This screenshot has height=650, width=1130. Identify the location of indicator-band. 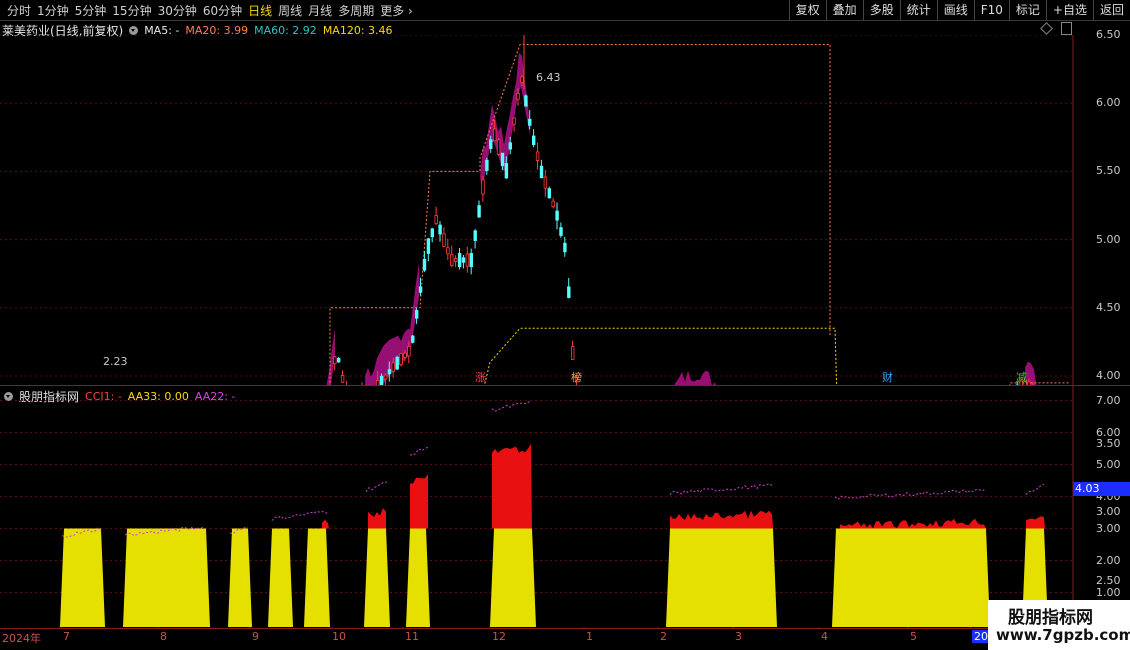
(1031, 373).